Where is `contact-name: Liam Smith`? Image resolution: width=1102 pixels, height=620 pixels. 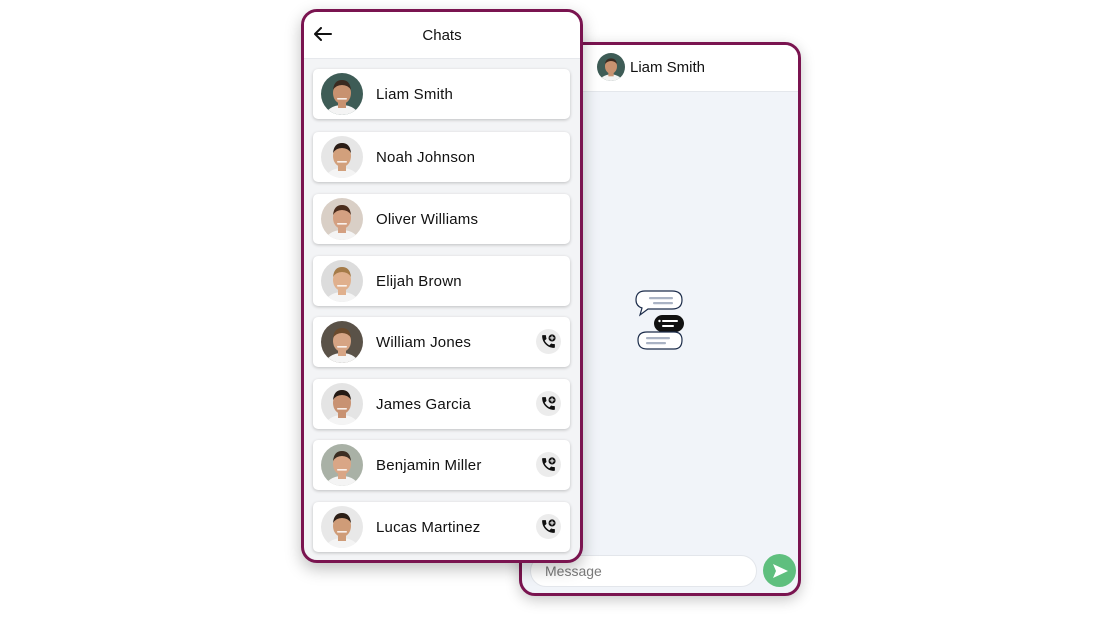 contact-name: Liam Smith is located at coordinates (415, 94).